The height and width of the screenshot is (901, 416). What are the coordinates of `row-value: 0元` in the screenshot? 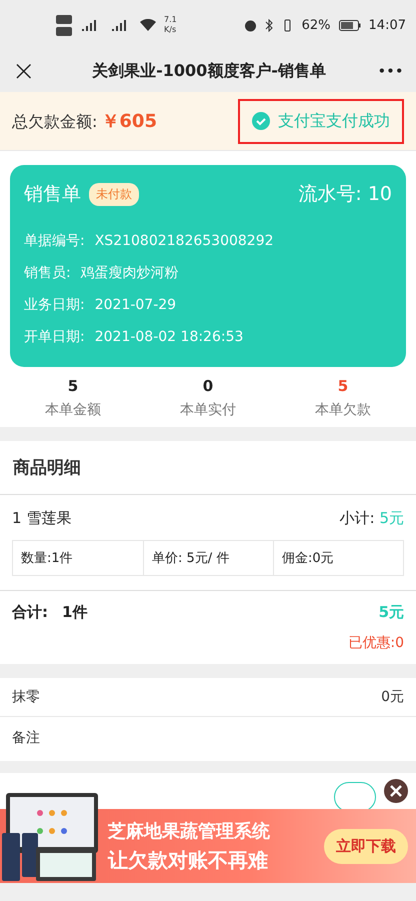 It's located at (392, 697).